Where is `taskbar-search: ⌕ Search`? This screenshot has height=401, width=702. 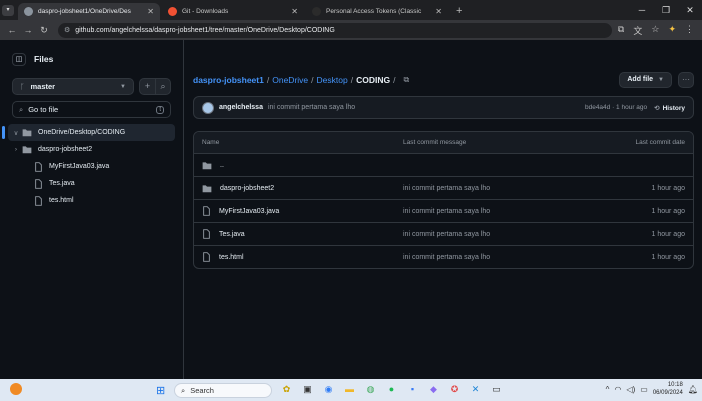 taskbar-search: ⌕ Search is located at coordinates (223, 390).